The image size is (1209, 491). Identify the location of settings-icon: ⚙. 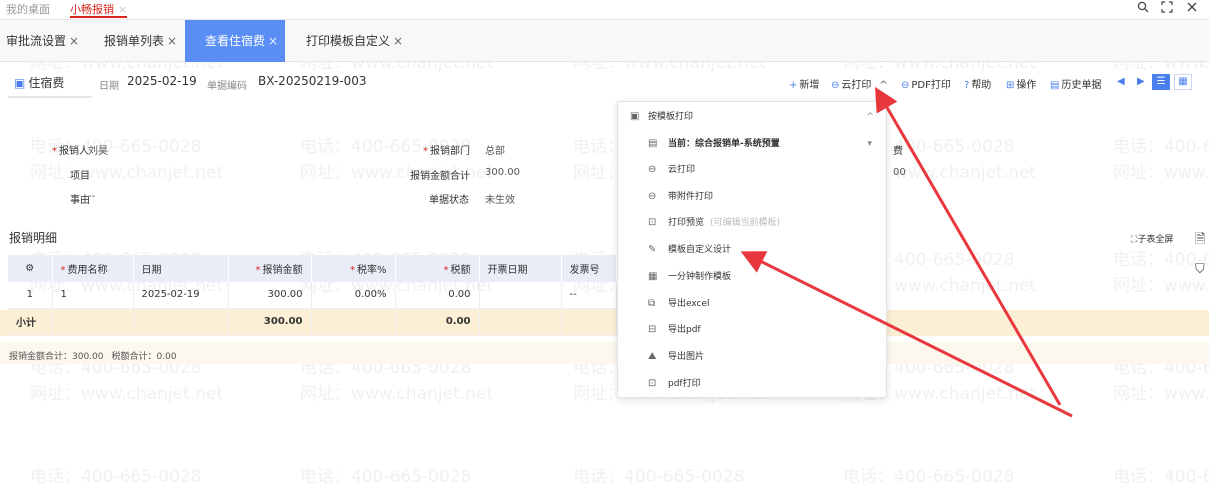
(30, 268).